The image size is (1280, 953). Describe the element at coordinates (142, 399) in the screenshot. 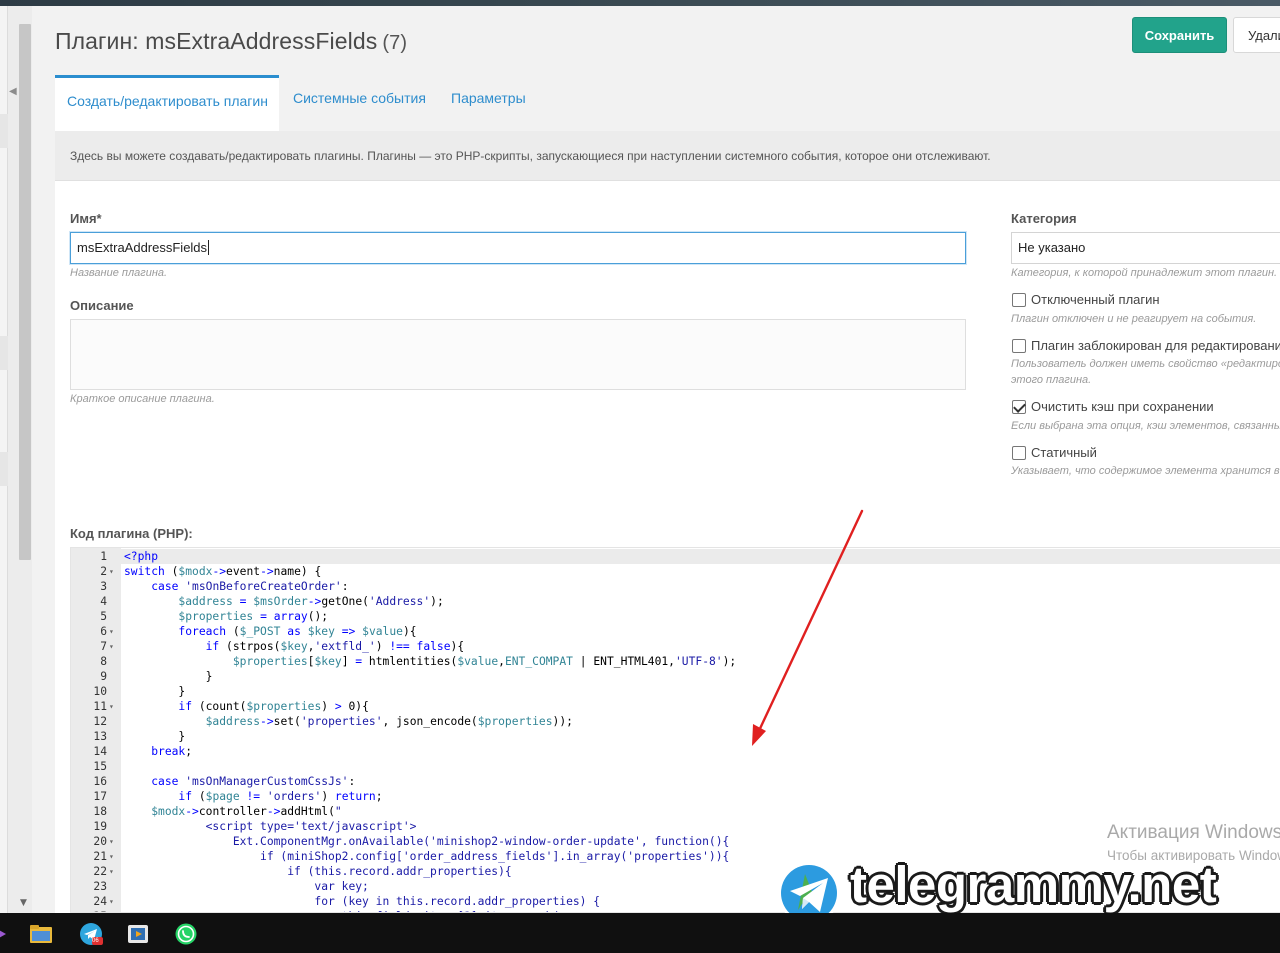

I see `description-help: Краткое описание плагина.` at that location.